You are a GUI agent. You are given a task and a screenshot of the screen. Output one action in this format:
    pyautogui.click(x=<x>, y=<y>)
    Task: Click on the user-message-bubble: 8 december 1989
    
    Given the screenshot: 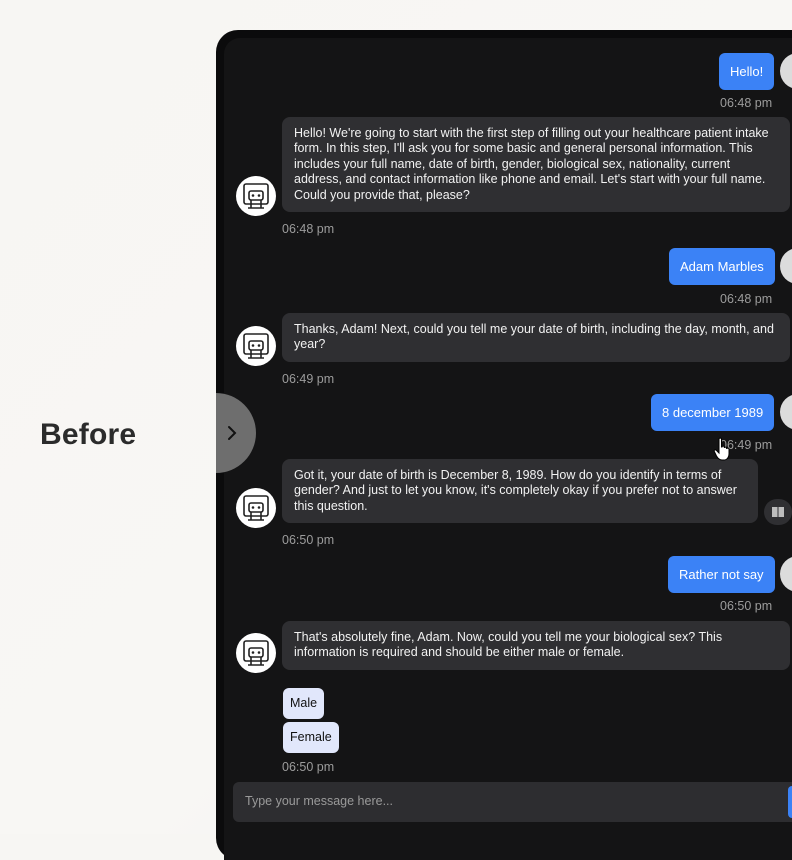 What is the action you would take?
    pyautogui.click(x=713, y=412)
    